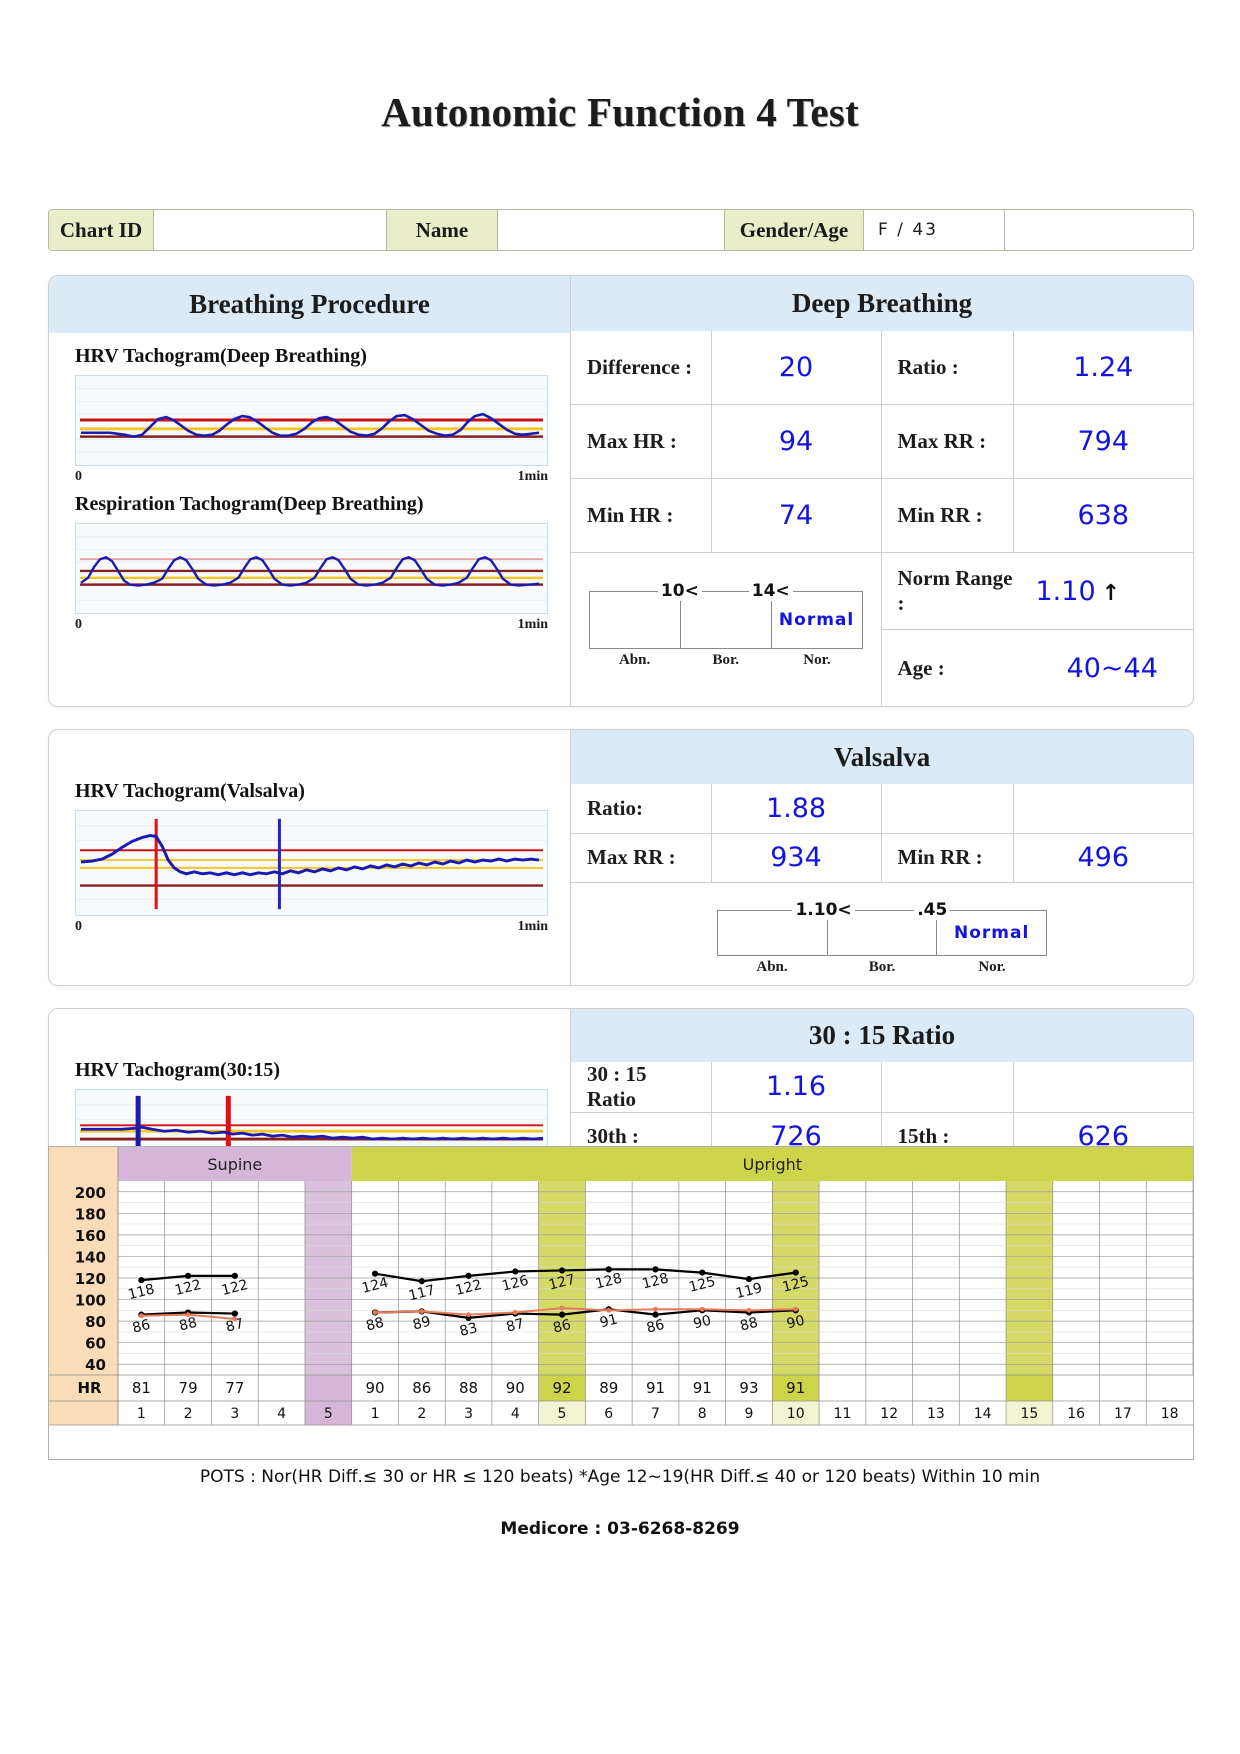  I want to click on scale-label-nor: Nor., so click(817, 659).